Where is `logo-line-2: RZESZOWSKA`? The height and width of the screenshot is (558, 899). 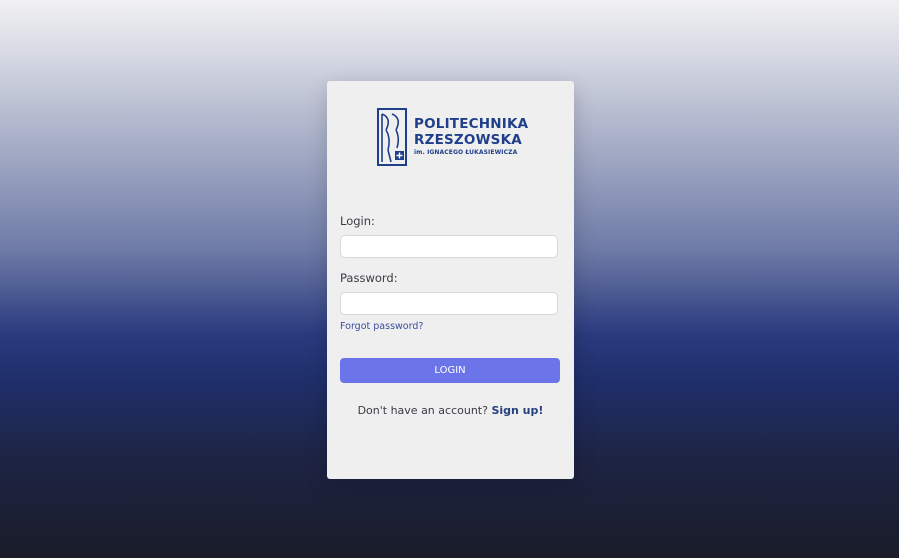
logo-line-2: RZESZOWSKA is located at coordinates (468, 139).